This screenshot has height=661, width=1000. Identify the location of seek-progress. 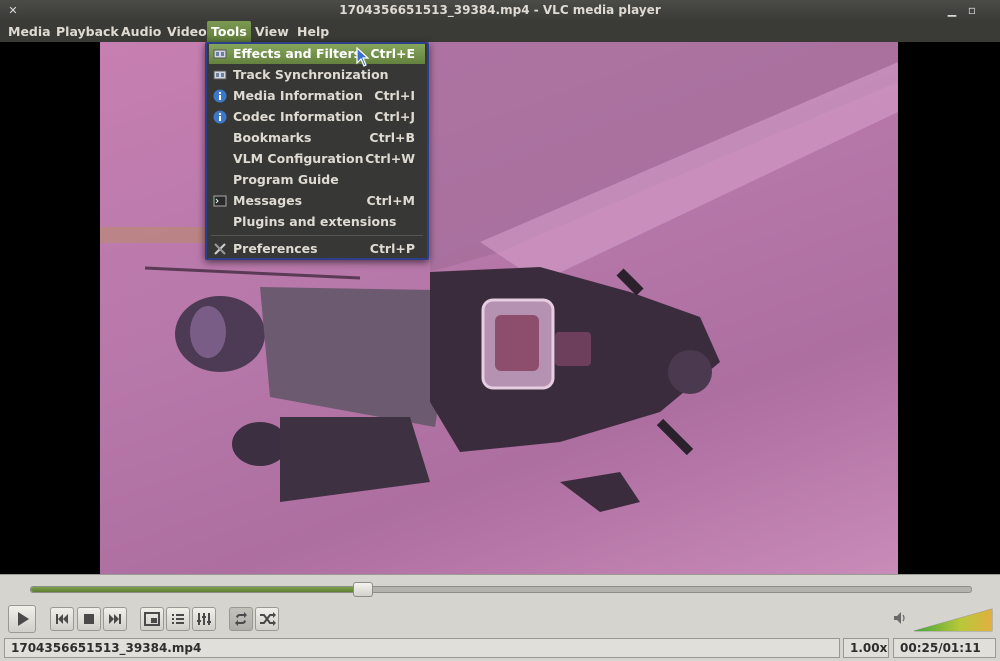
(196, 589).